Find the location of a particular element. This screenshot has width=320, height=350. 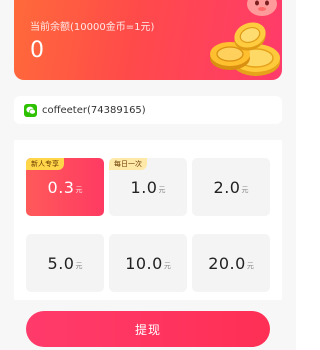

balance-label: 当前余额(10000金币=1元) is located at coordinates (92, 27).